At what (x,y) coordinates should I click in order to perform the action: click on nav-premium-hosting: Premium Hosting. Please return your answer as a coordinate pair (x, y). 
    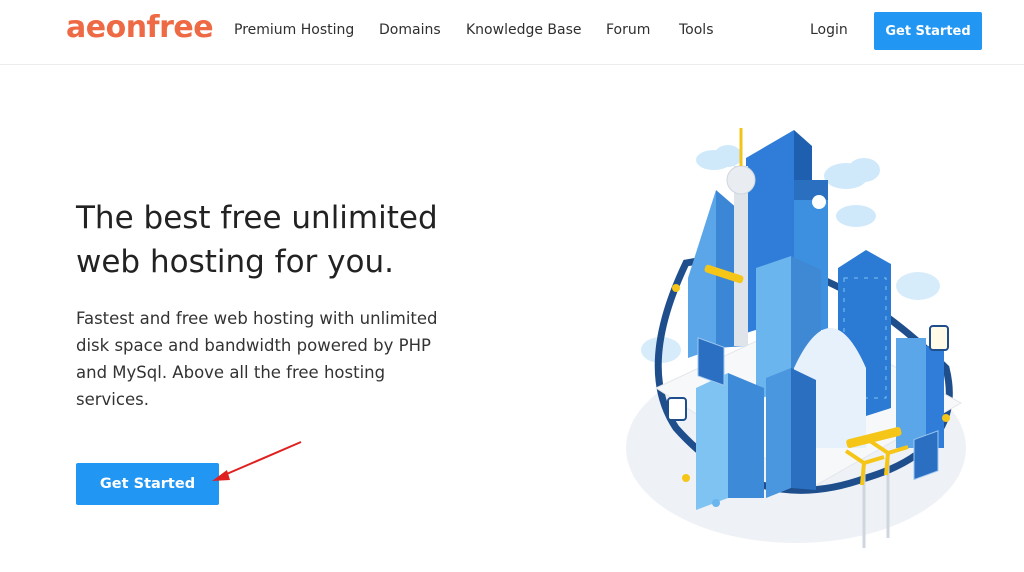
    Looking at the image, I should click on (294, 30).